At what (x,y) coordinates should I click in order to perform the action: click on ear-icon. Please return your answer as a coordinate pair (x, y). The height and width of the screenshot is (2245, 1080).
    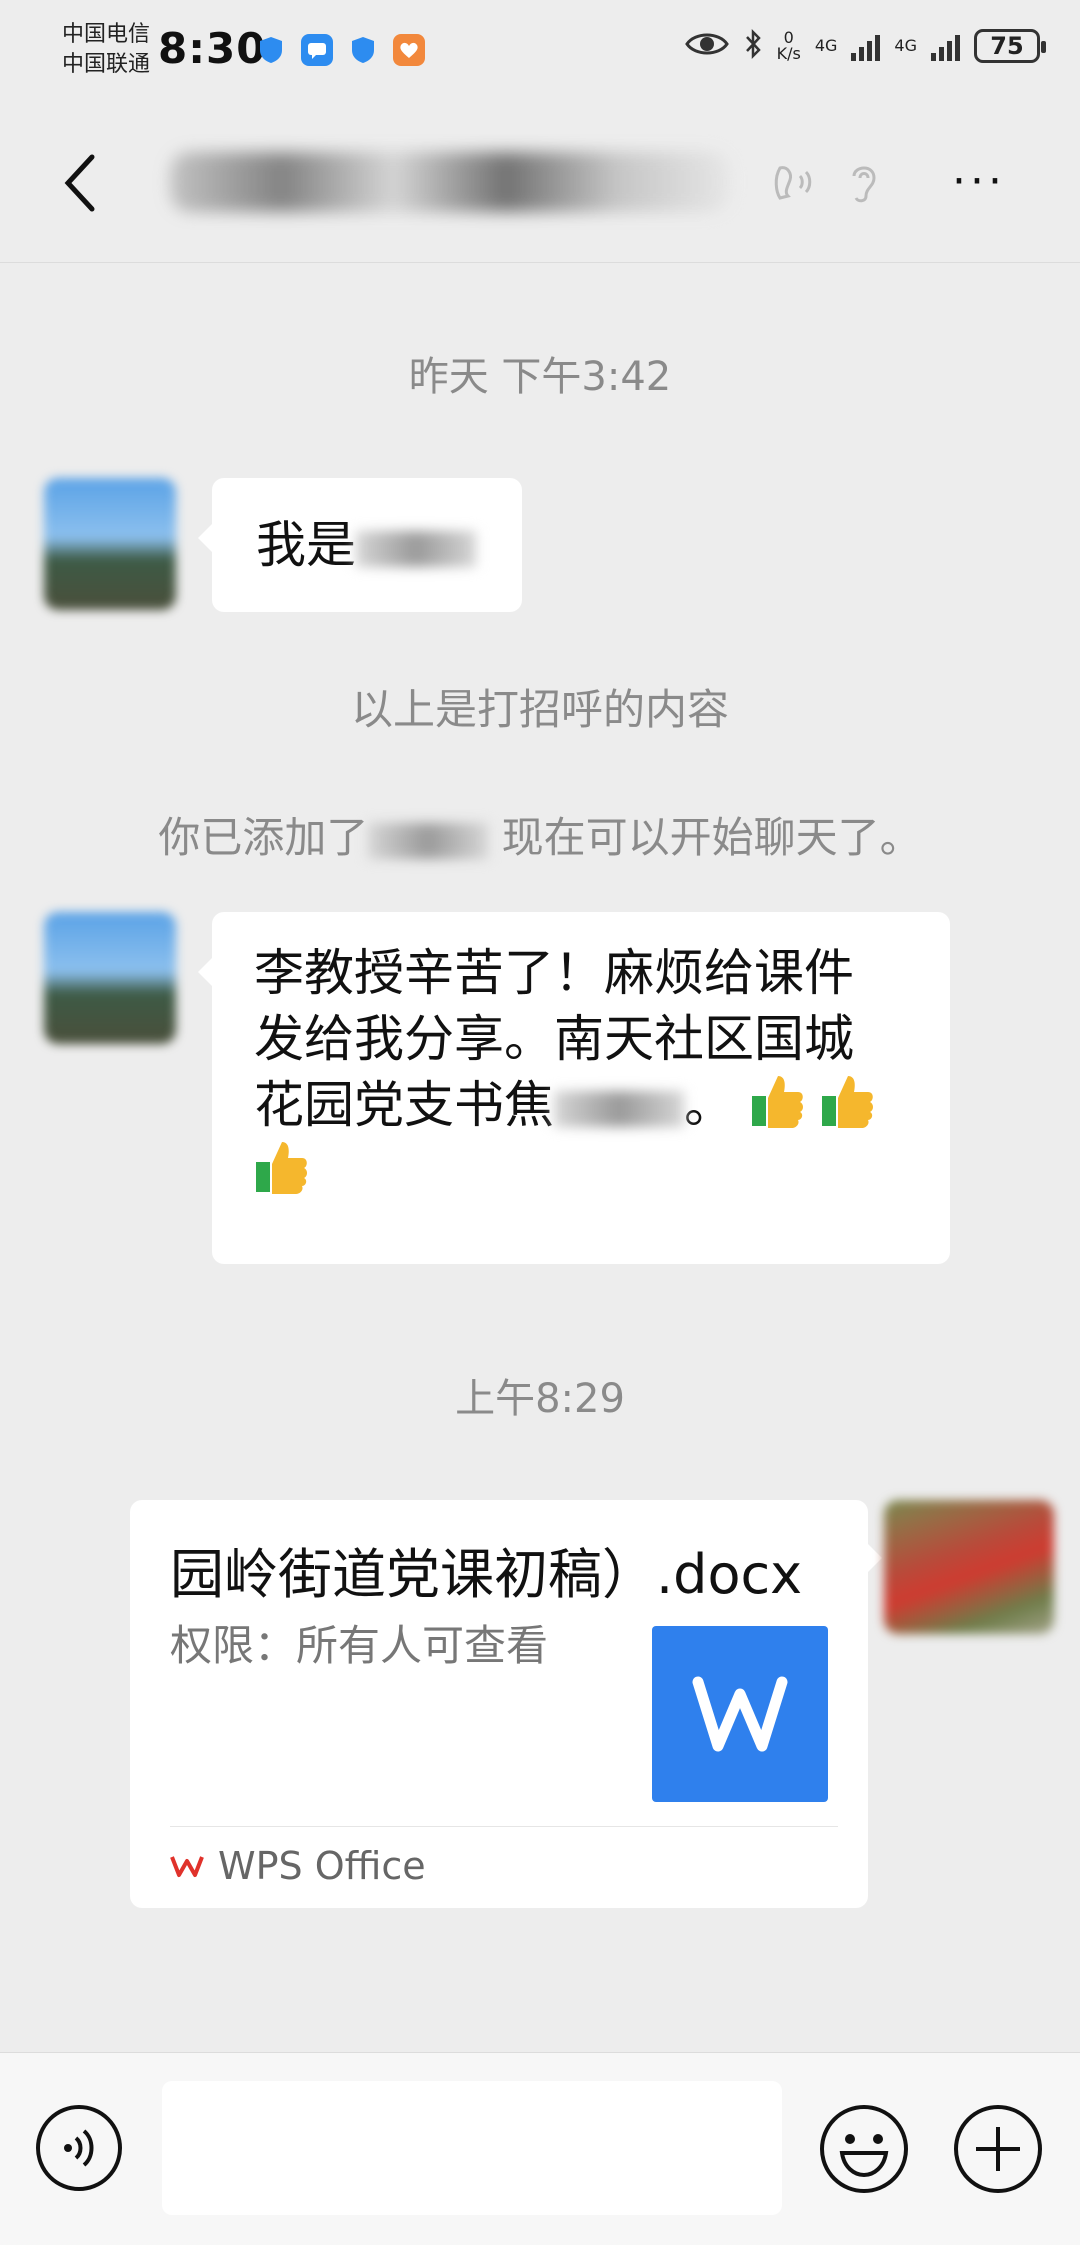
    Looking at the image, I should click on (864, 184).